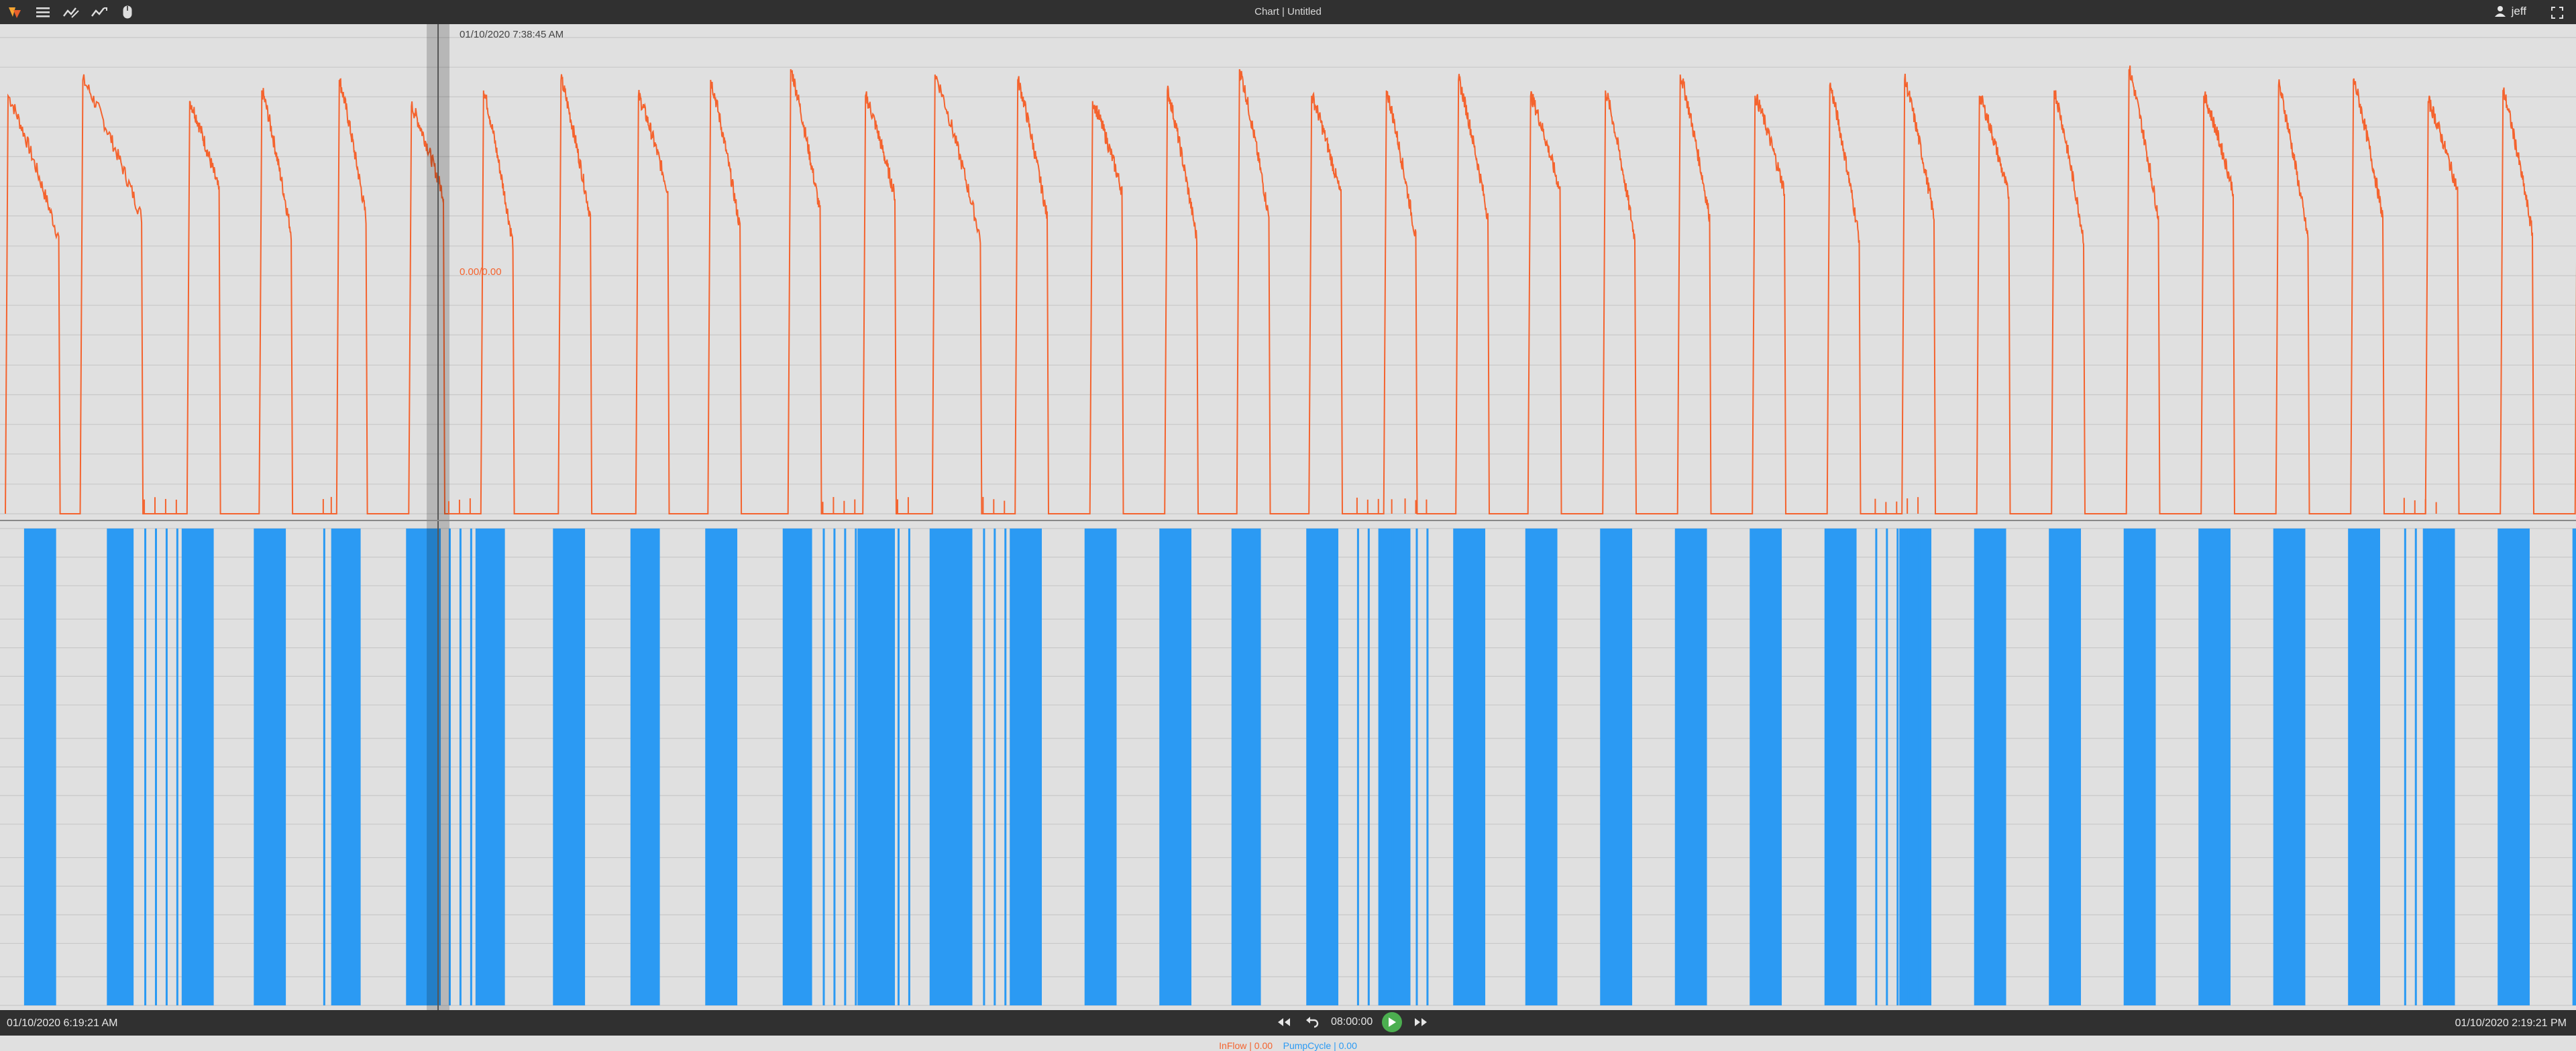 The image size is (2576, 1051). Describe the element at coordinates (2511, 1023) in the screenshot. I see `timeline-end: 01/10/2020 2:19:21 PM` at that location.